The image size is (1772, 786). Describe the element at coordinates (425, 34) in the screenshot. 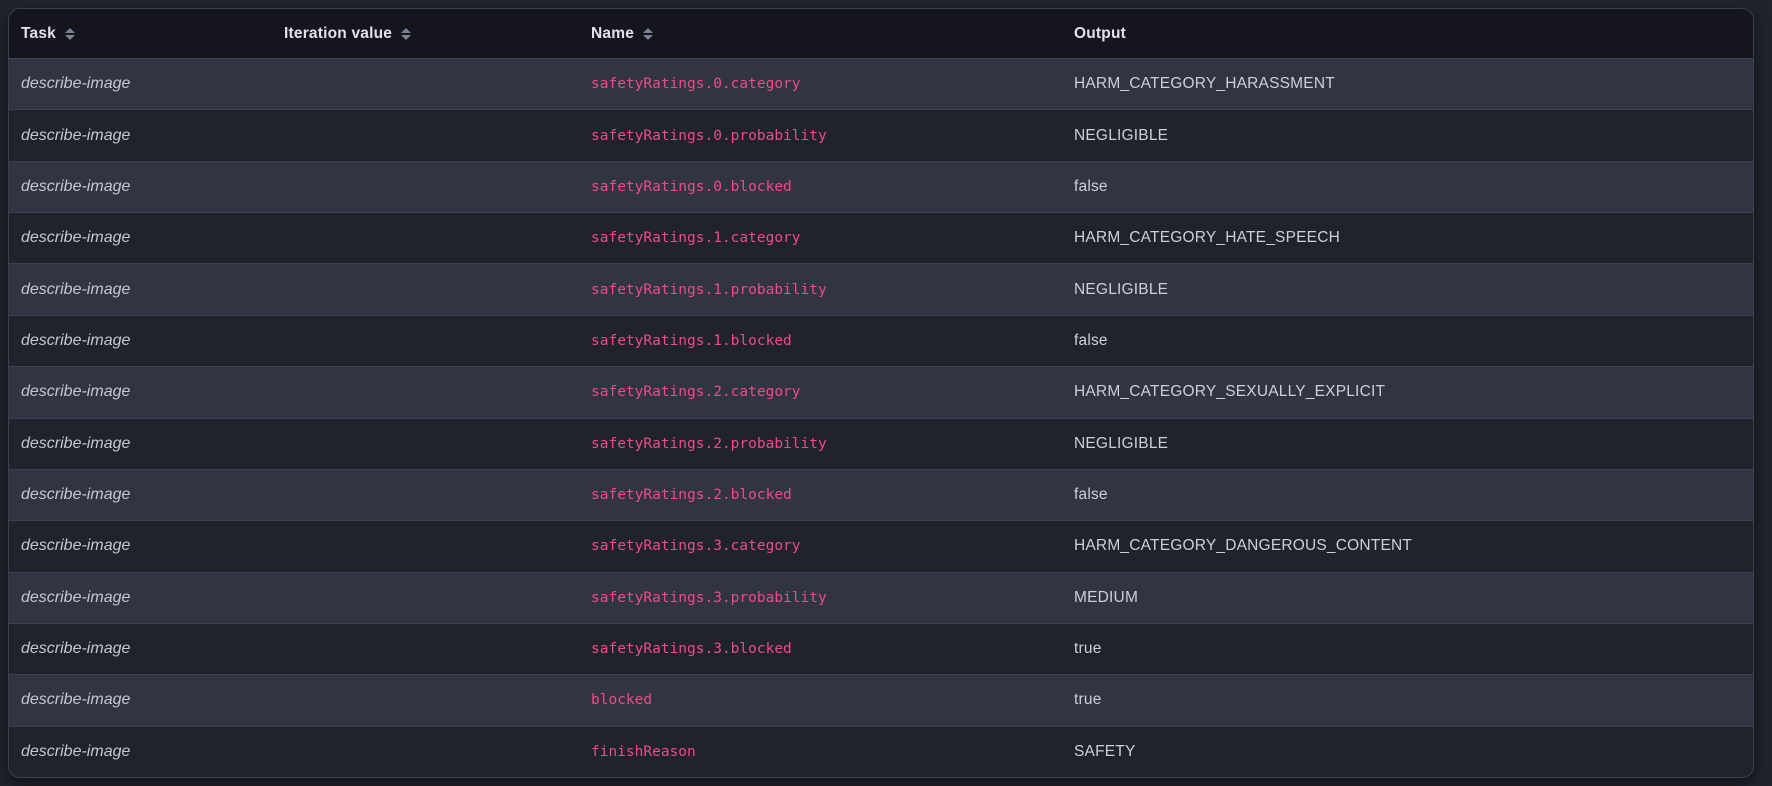

I see `column-header-iteration-value: Iteration value` at that location.